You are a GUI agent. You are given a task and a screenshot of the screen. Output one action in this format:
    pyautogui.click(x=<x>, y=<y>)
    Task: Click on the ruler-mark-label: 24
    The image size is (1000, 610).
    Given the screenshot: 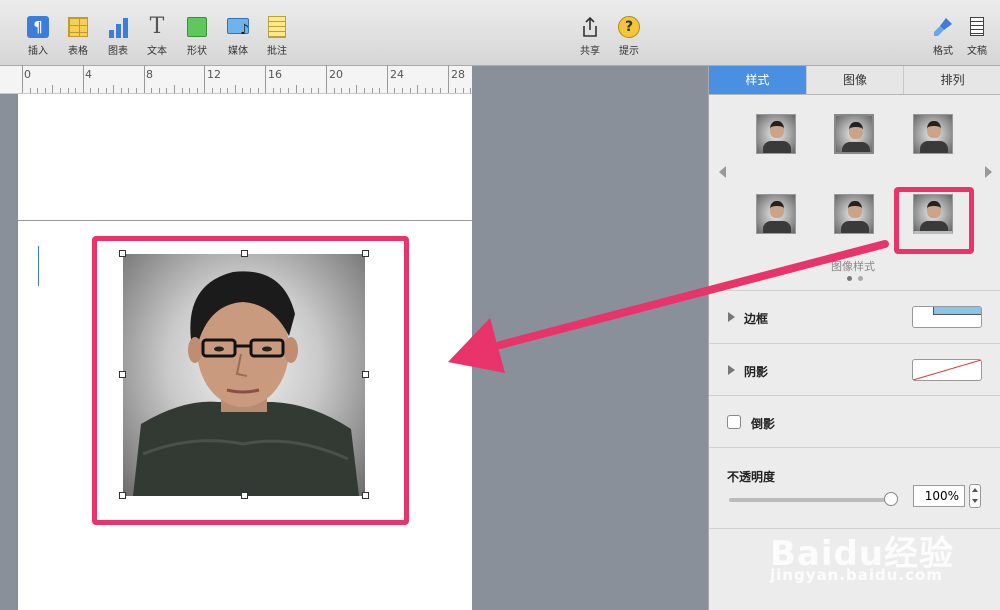 What is the action you would take?
    pyautogui.click(x=397, y=74)
    